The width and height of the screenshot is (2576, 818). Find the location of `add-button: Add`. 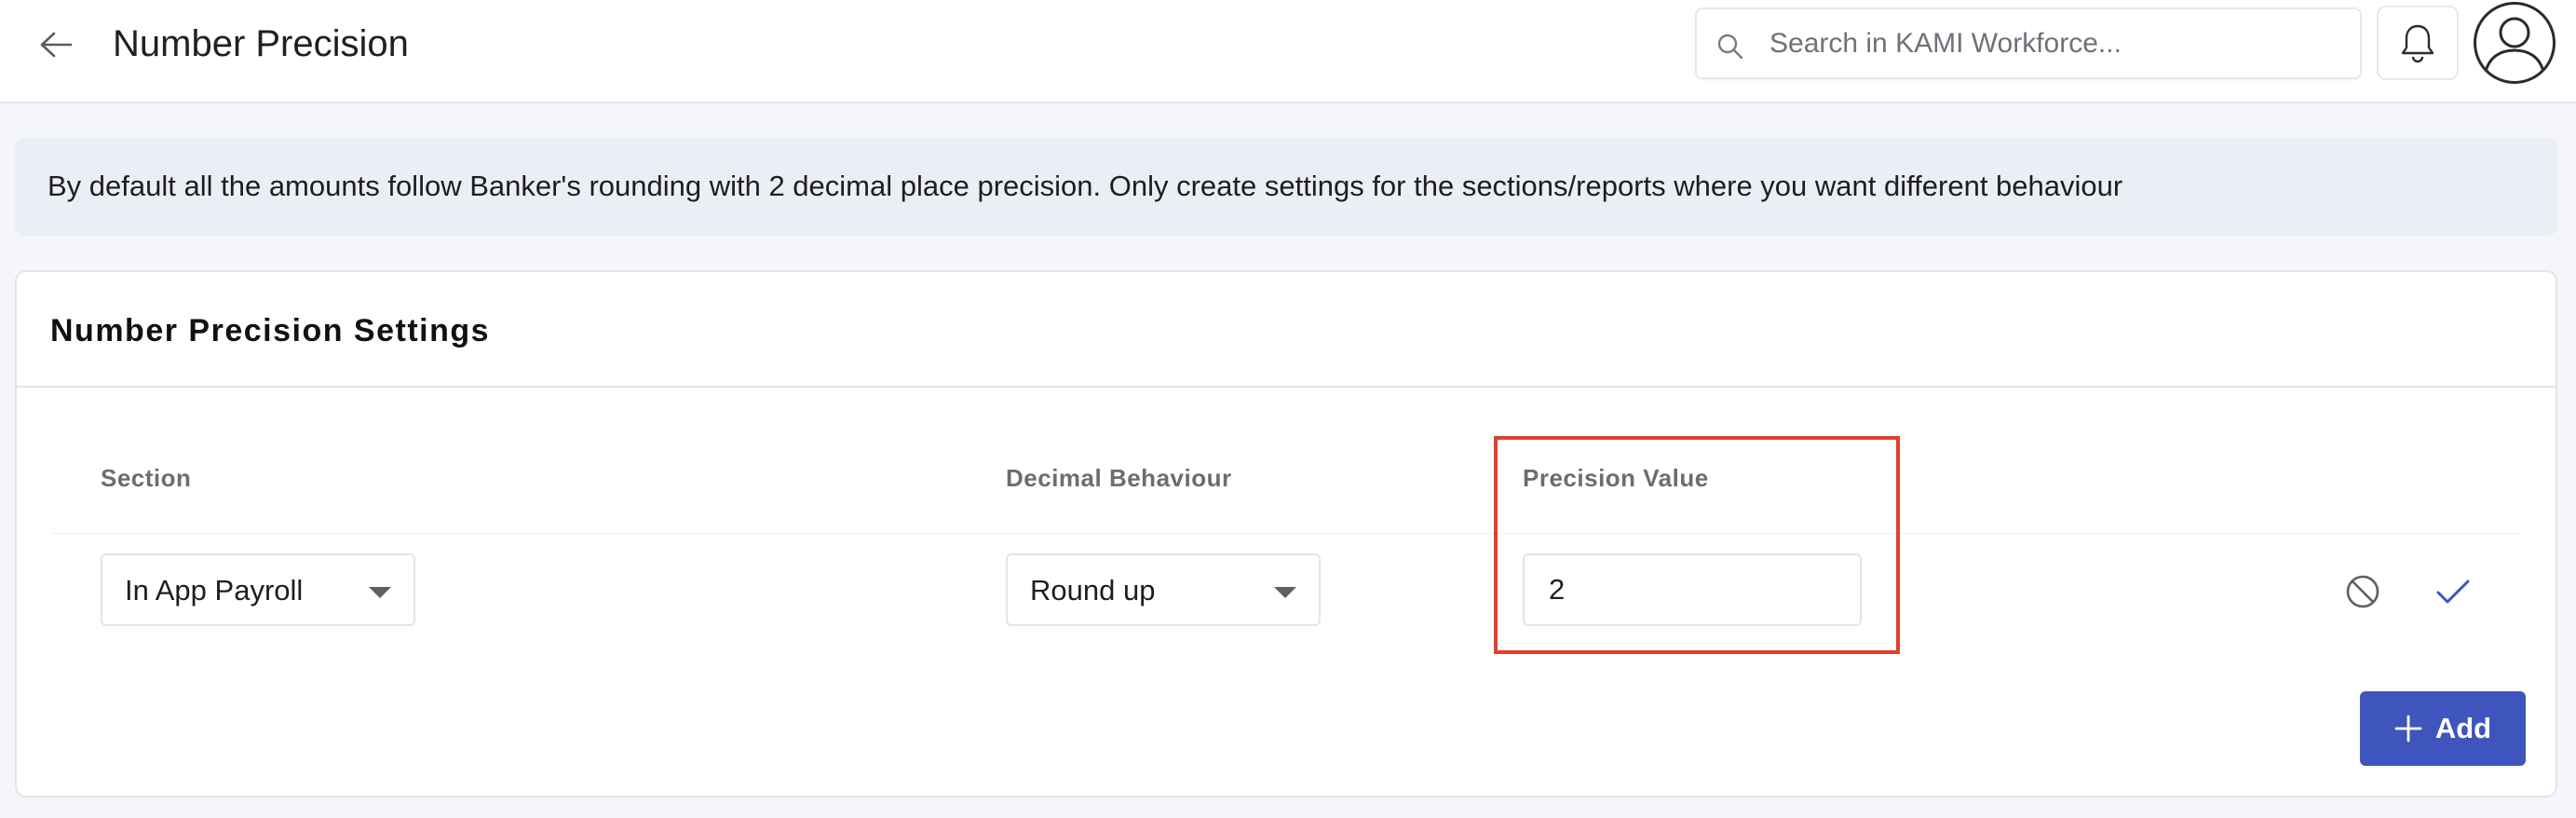

add-button: Add is located at coordinates (2443, 728).